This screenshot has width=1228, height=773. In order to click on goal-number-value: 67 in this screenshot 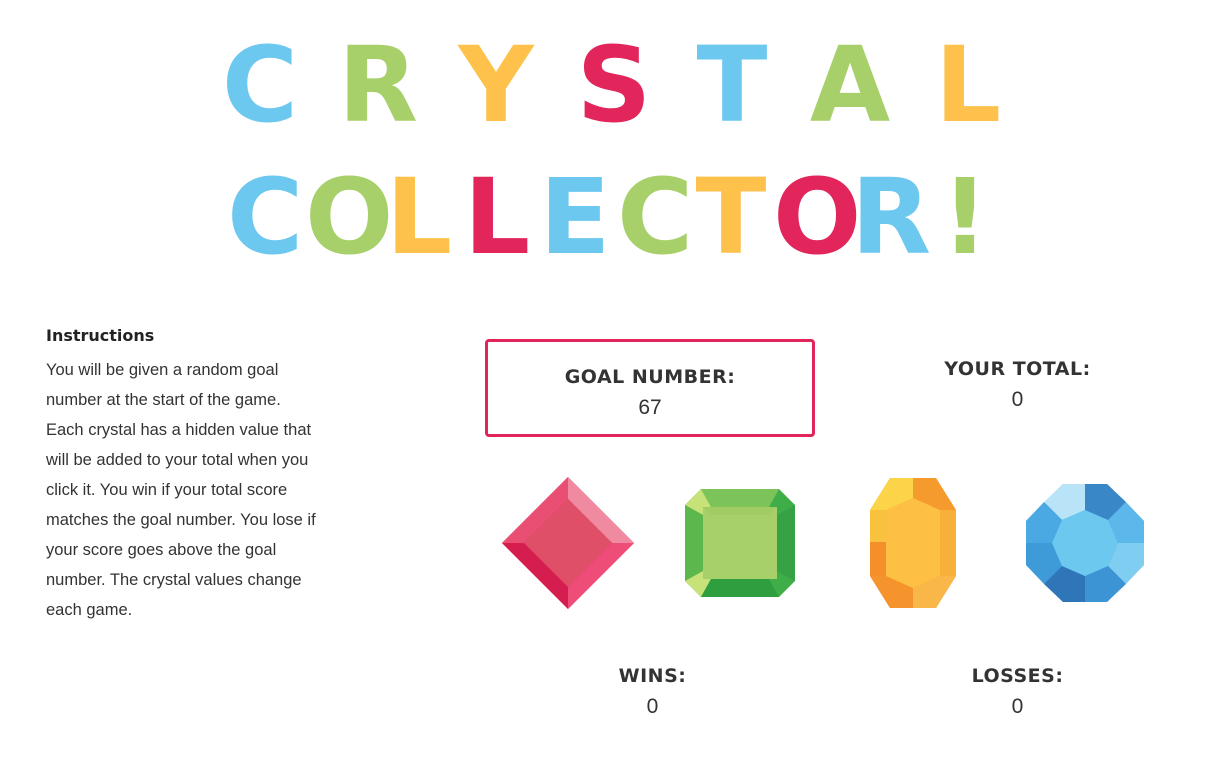, I will do `click(650, 407)`.